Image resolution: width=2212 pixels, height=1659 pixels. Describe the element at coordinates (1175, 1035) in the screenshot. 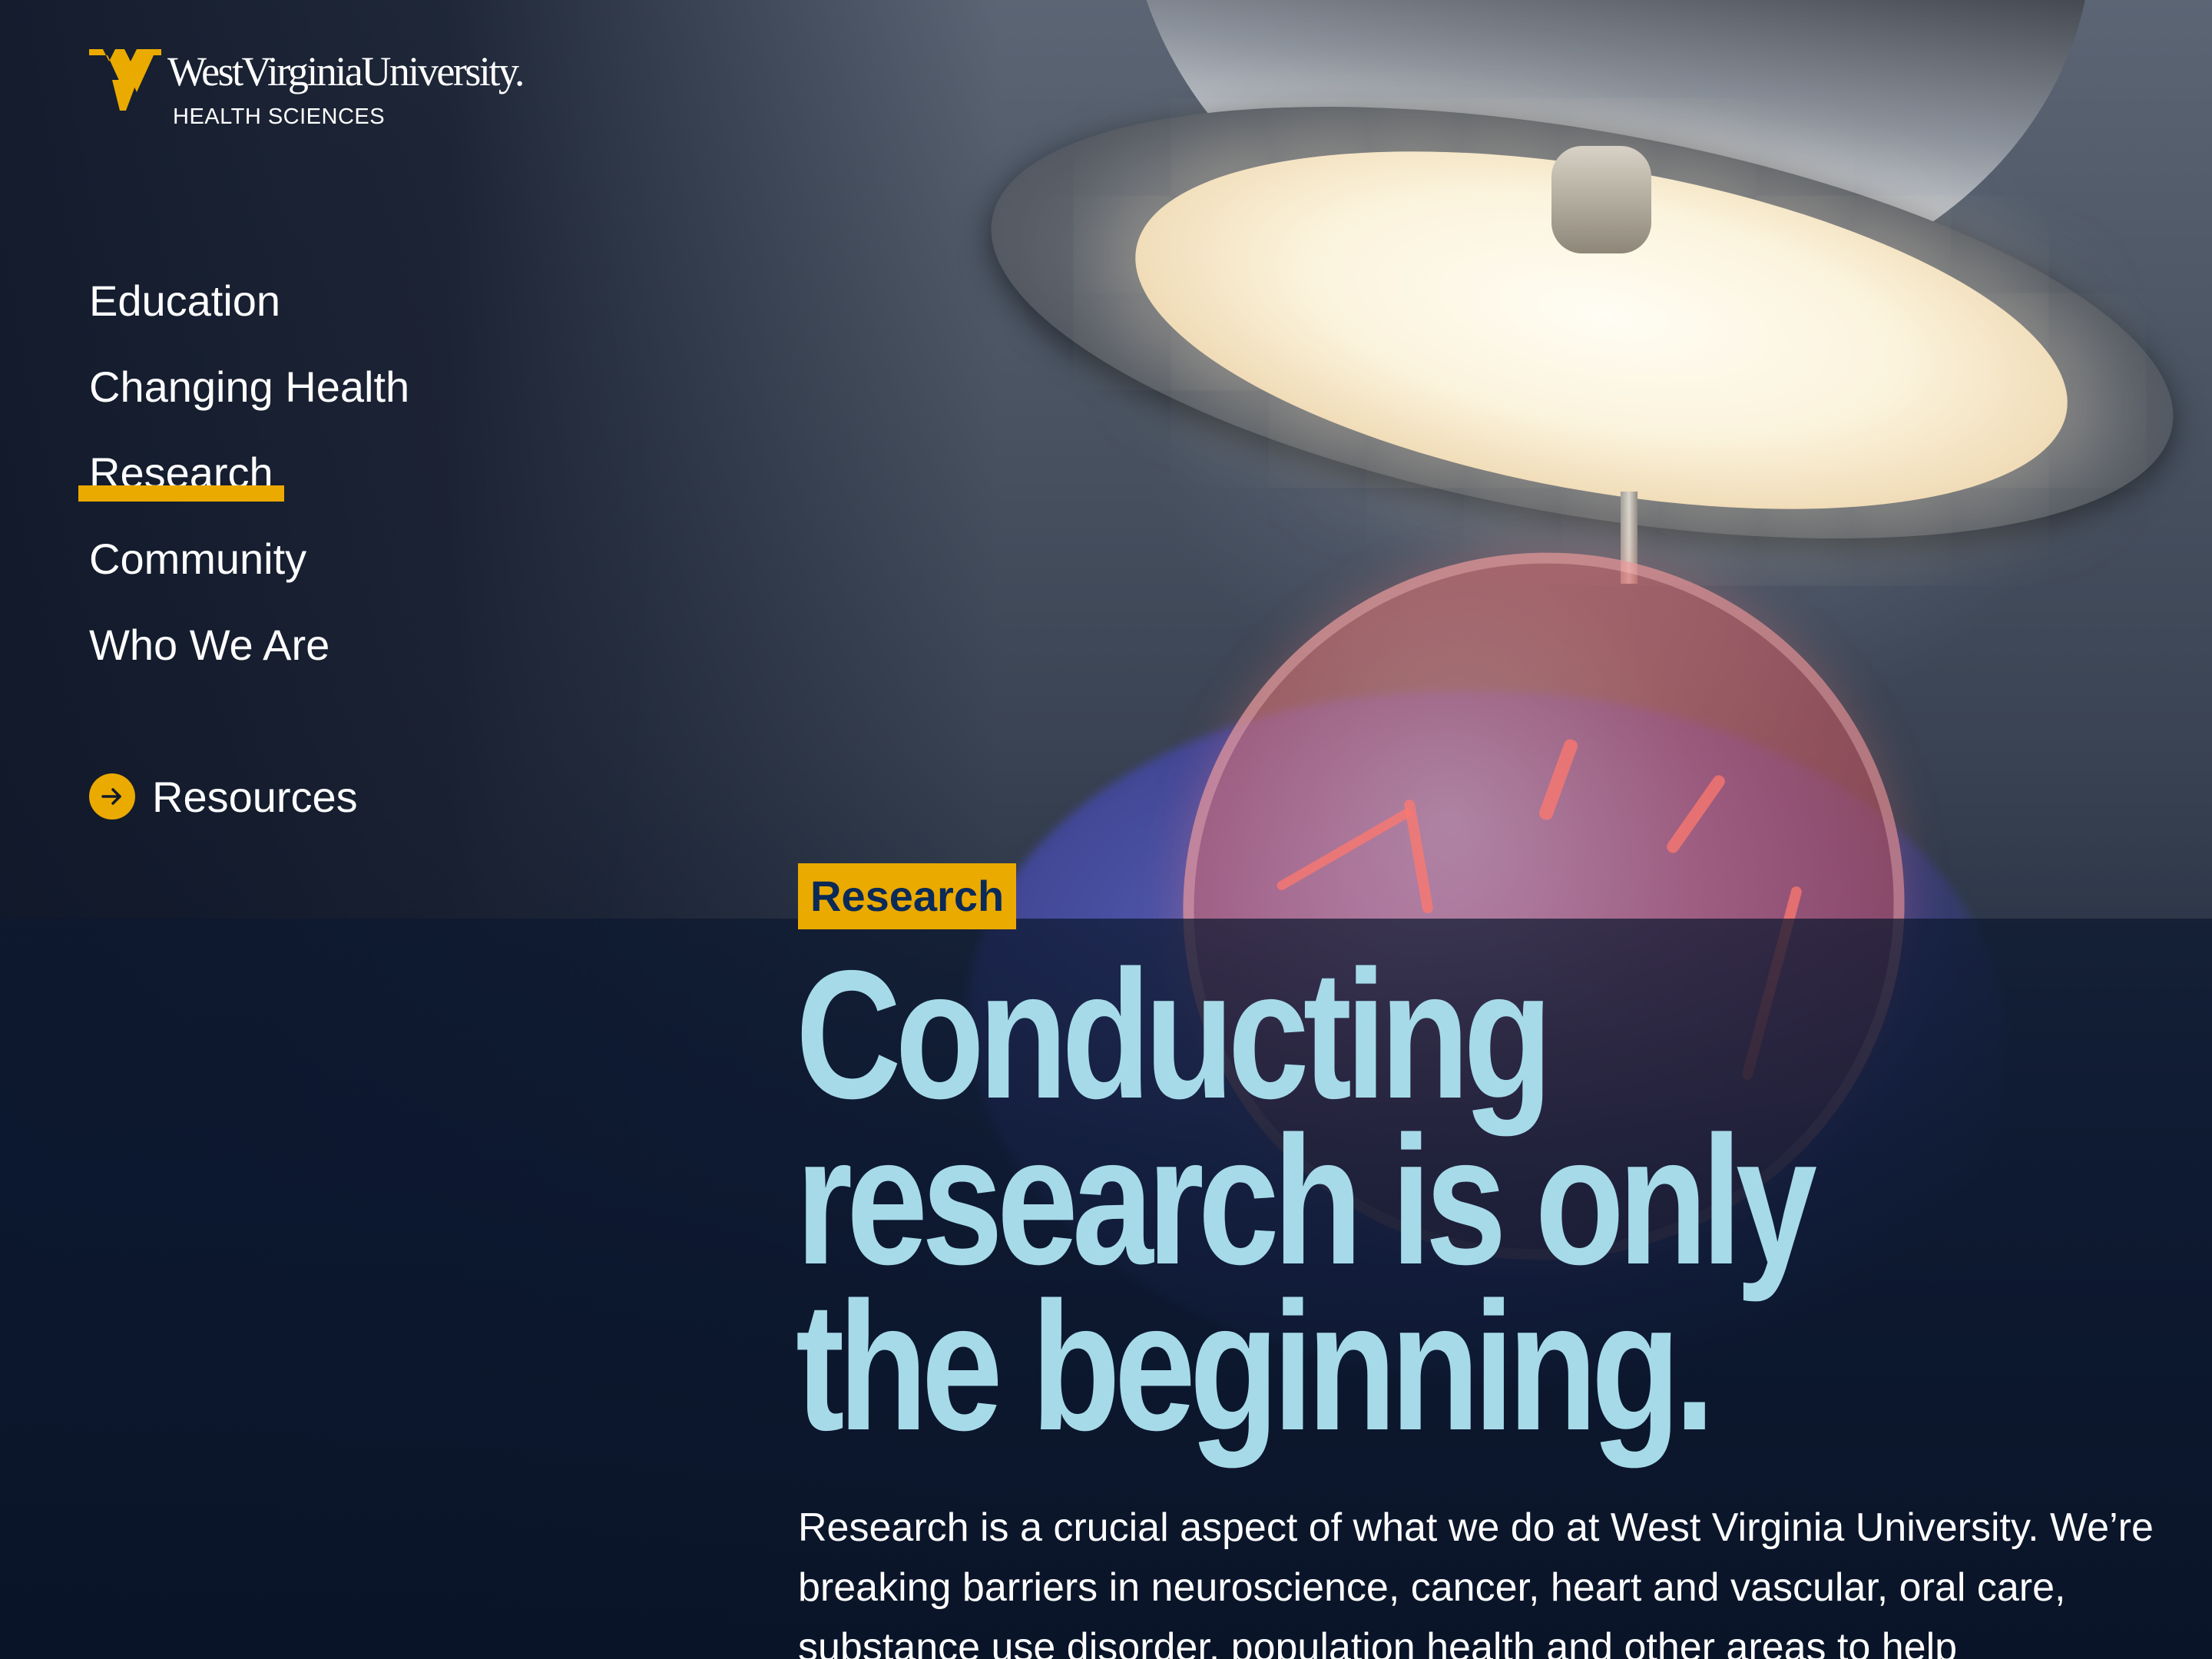

I see `headline-line: Conducting` at that location.